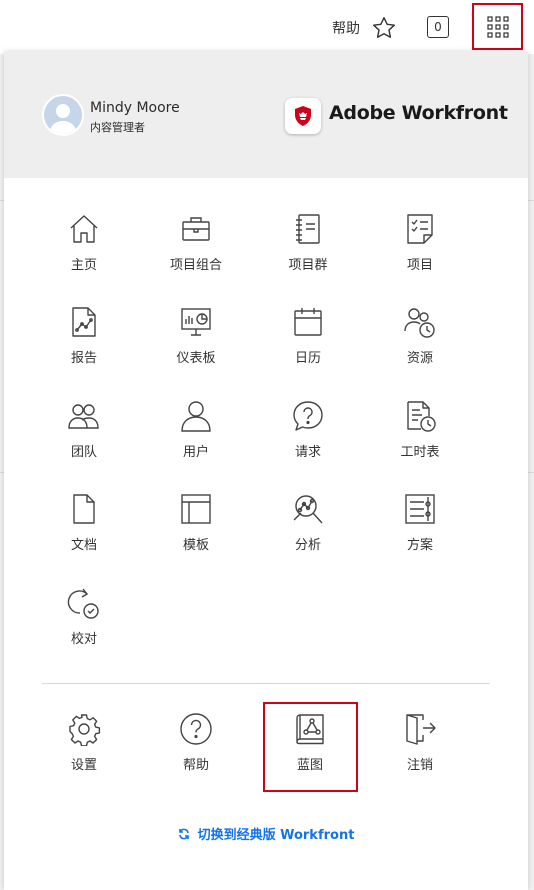  What do you see at coordinates (419, 265) in the screenshot?
I see `menu-item-label: 项目` at bounding box center [419, 265].